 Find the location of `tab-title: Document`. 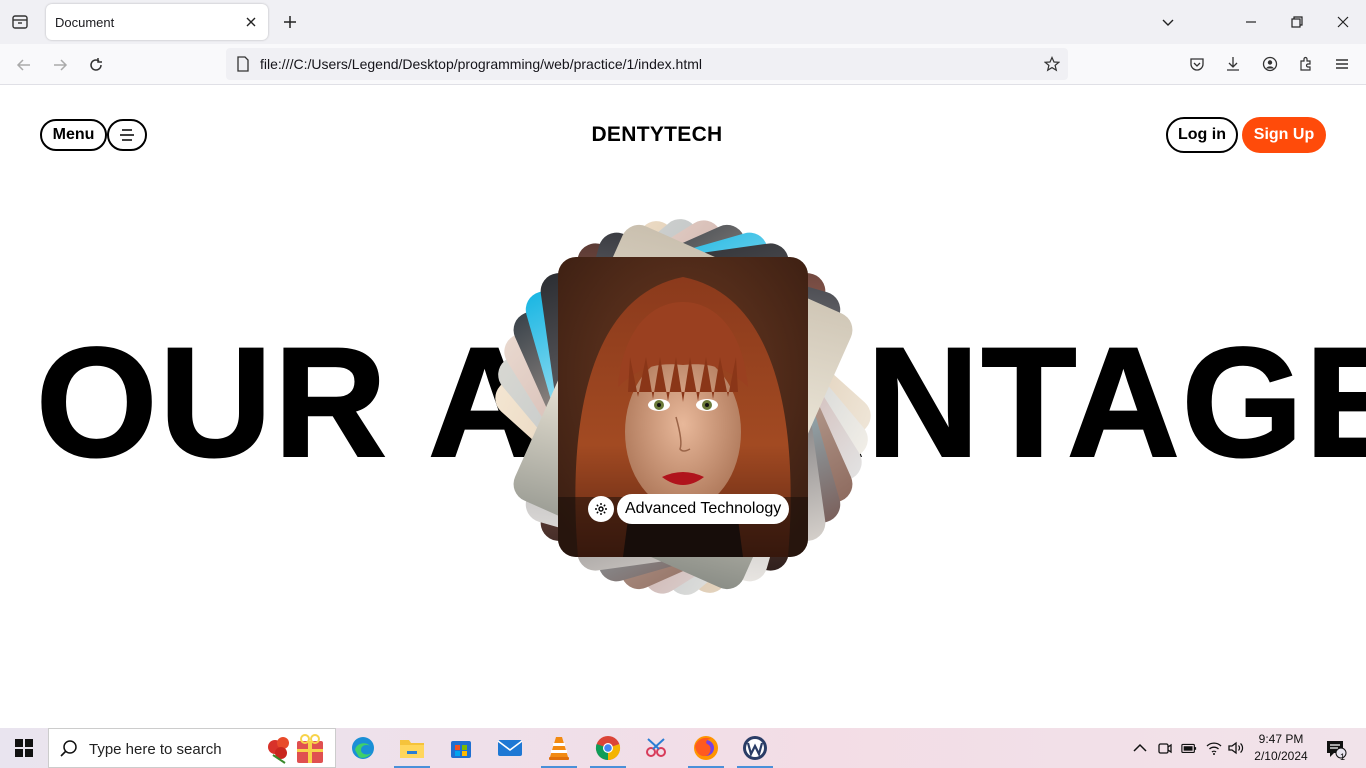

tab-title: Document is located at coordinates (85, 22).